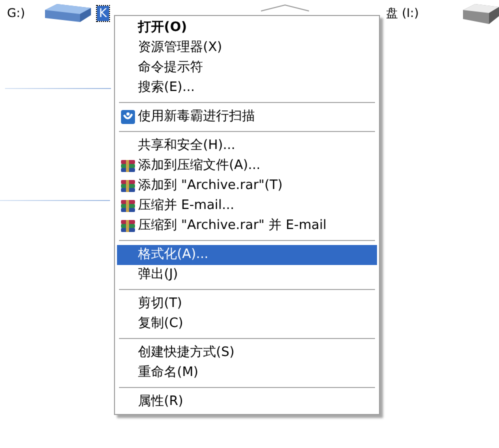 This screenshot has height=448, width=499. What do you see at coordinates (247, 48) in the screenshot?
I see `menu-item: 资源管理器(X)` at bounding box center [247, 48].